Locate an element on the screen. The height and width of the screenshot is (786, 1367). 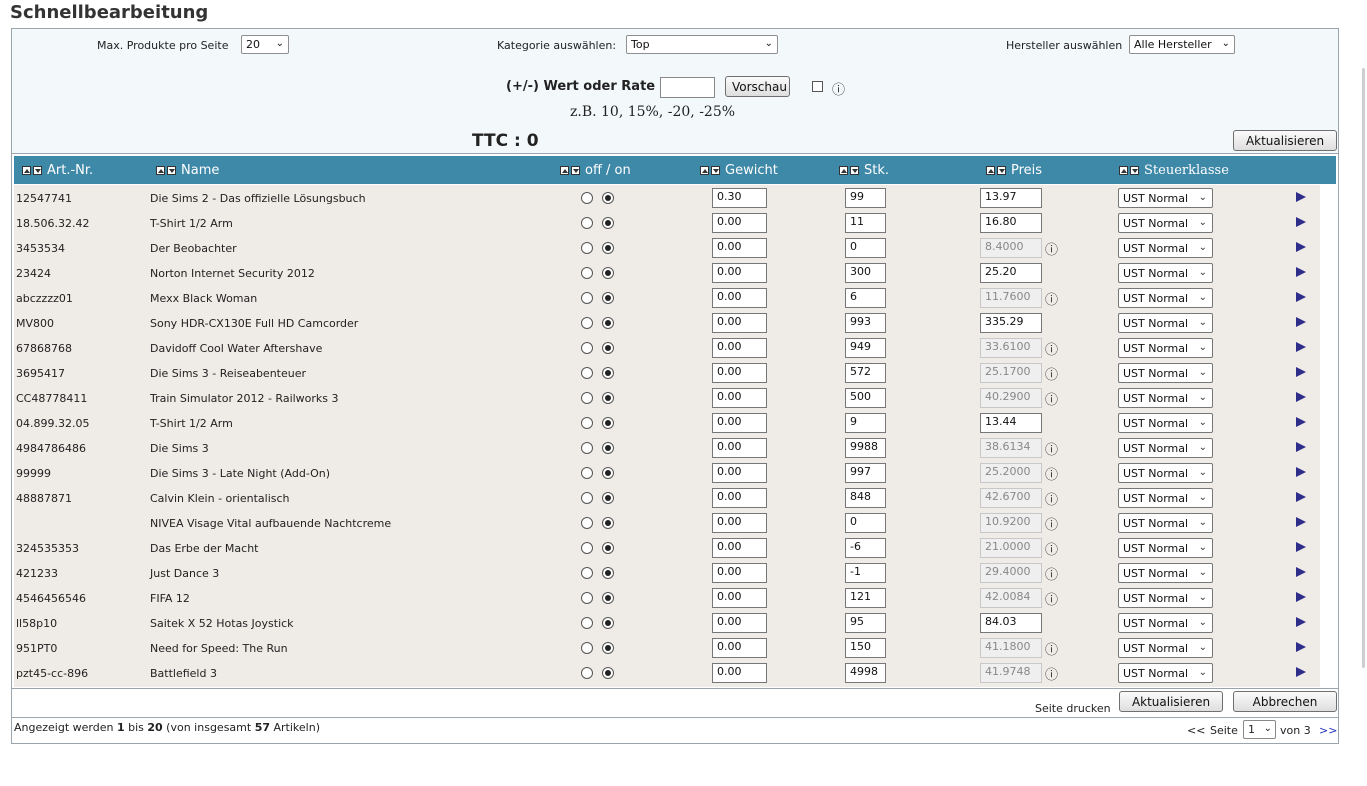
scrollbar-thumb is located at coordinates (1363, 368).